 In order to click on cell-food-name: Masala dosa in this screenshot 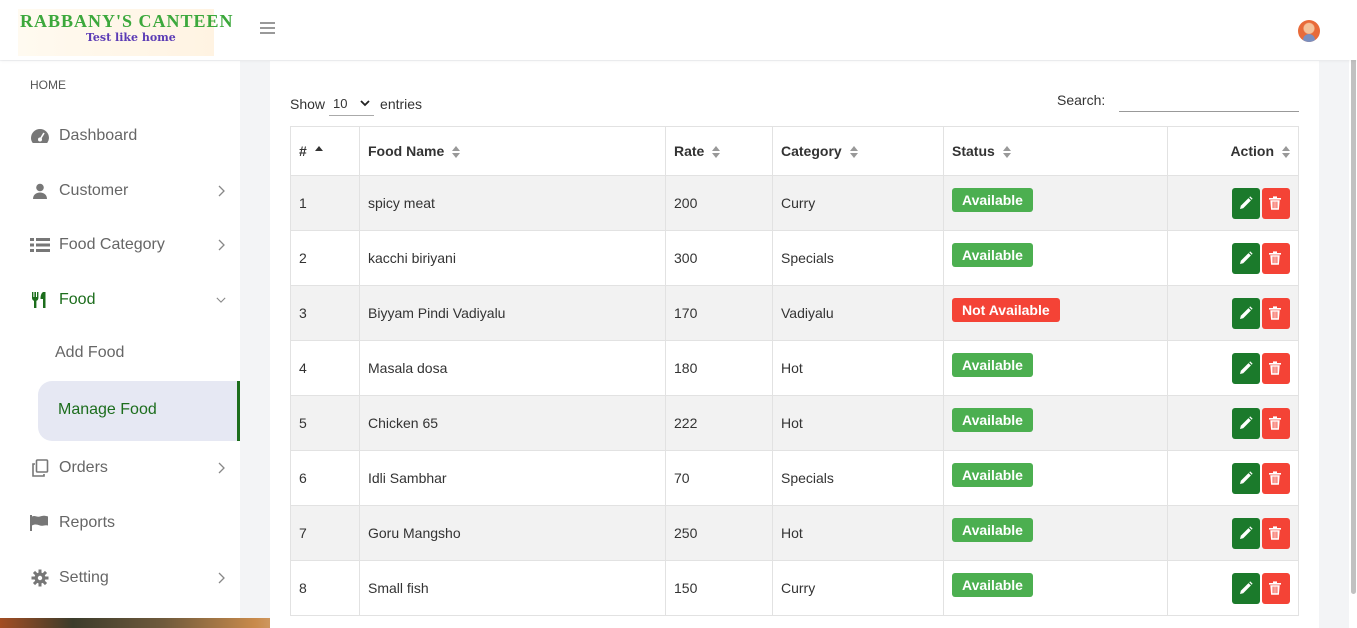, I will do `click(512, 368)`.